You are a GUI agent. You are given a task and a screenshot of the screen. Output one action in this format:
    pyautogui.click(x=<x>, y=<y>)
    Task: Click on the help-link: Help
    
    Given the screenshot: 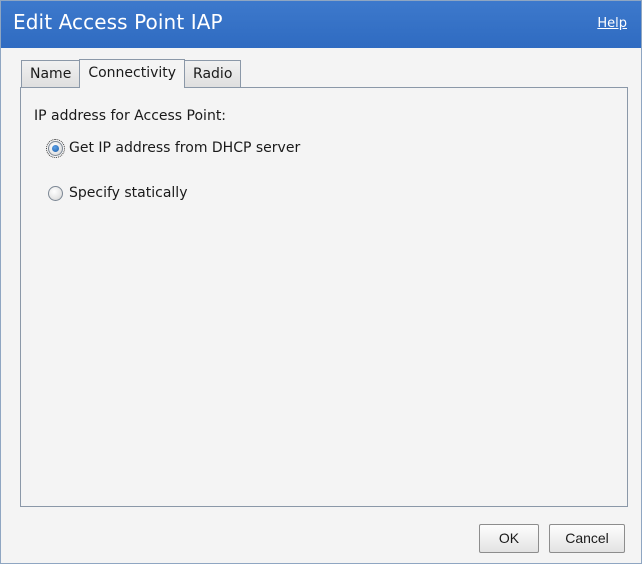 What is the action you would take?
    pyautogui.click(x=612, y=23)
    